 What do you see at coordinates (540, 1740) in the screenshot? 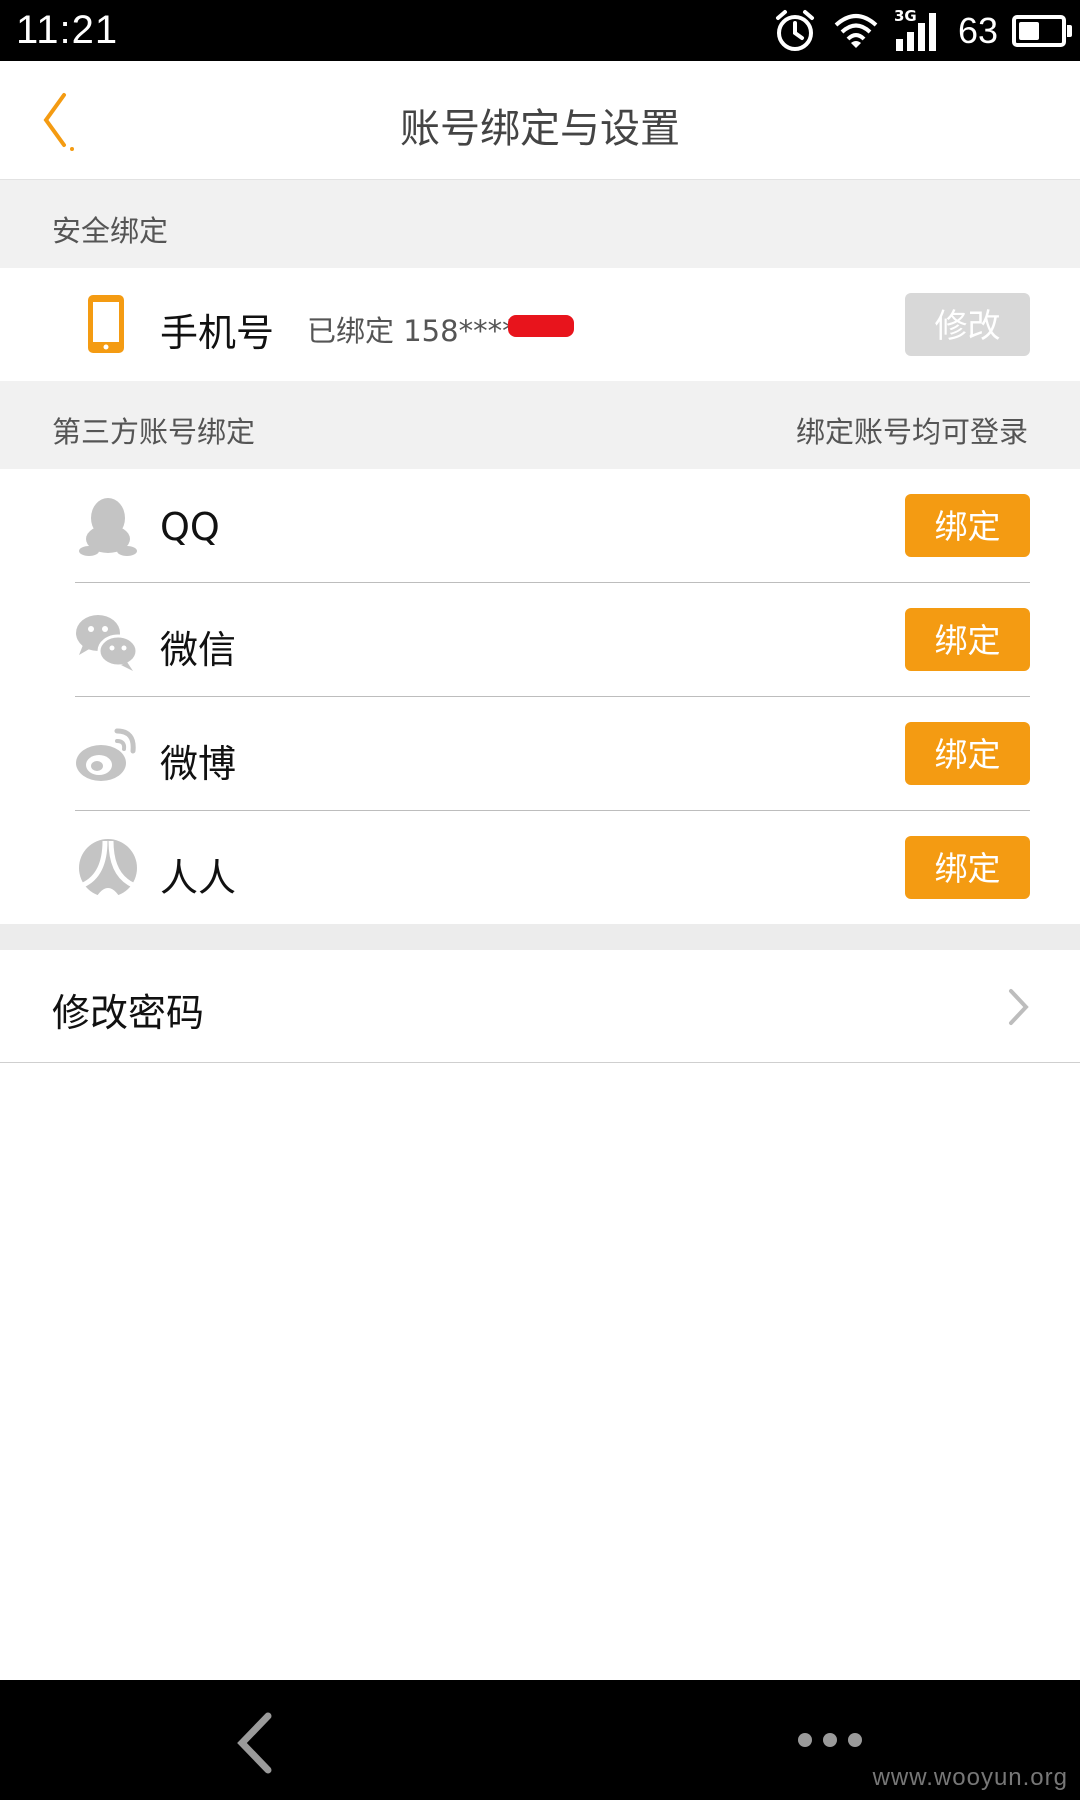
I see `system-nav-bar: www.wooyun.org` at bounding box center [540, 1740].